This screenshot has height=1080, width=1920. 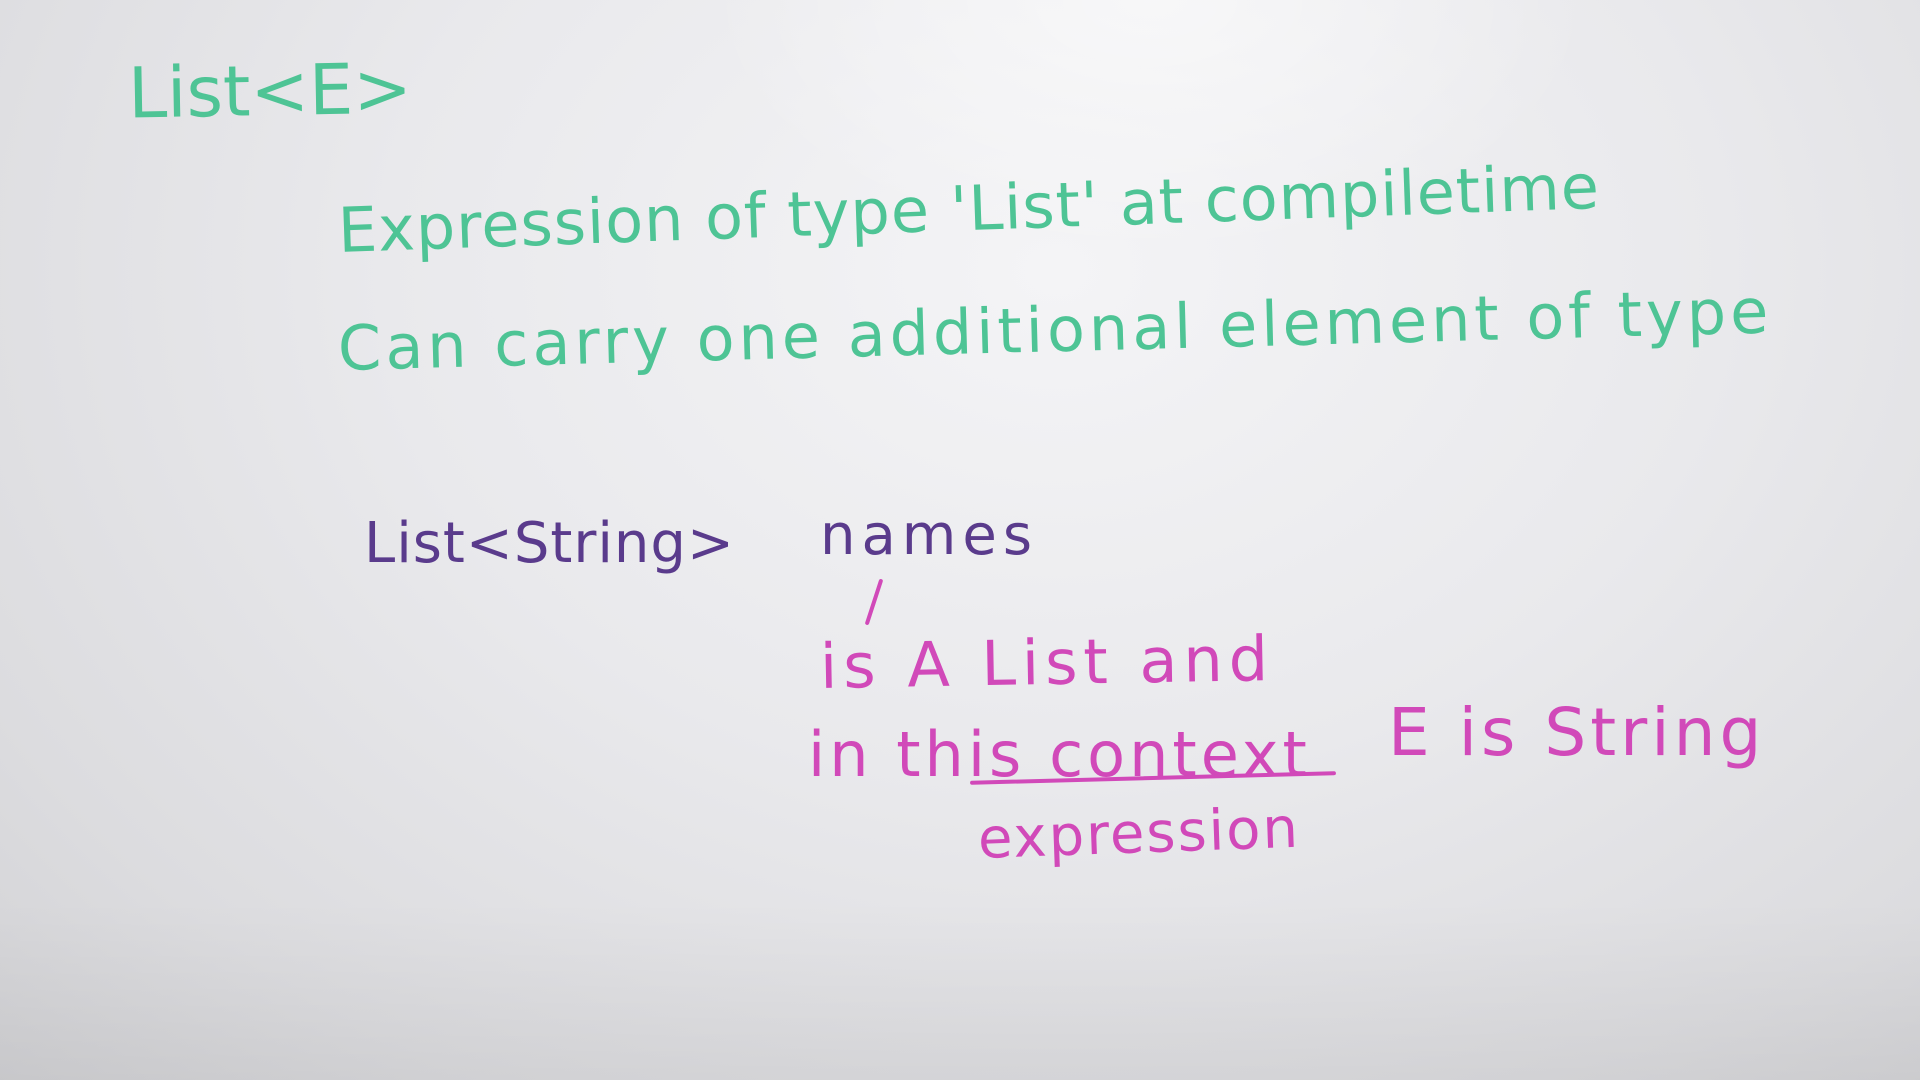 What do you see at coordinates (874, 602) in the screenshot?
I see `pointer-tick-mark` at bounding box center [874, 602].